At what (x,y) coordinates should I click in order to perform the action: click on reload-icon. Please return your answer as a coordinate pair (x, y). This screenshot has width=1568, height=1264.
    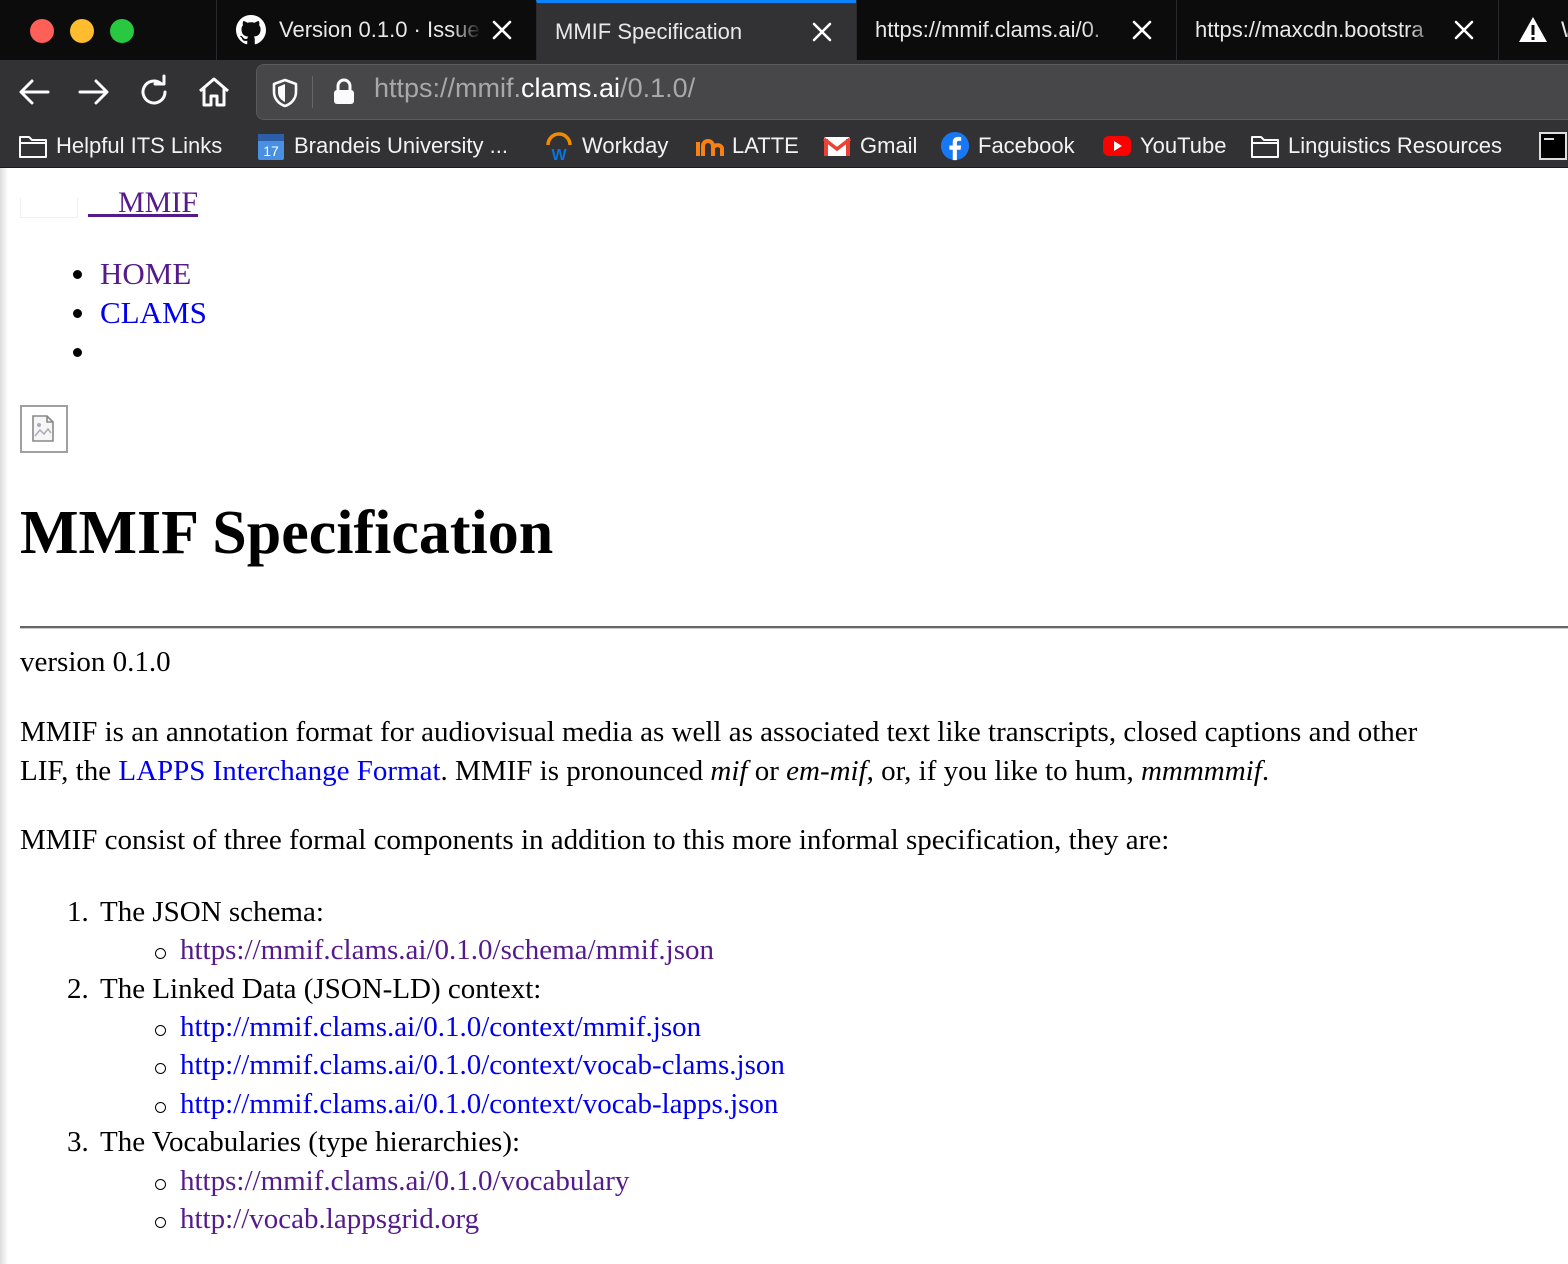
    Looking at the image, I should click on (154, 89).